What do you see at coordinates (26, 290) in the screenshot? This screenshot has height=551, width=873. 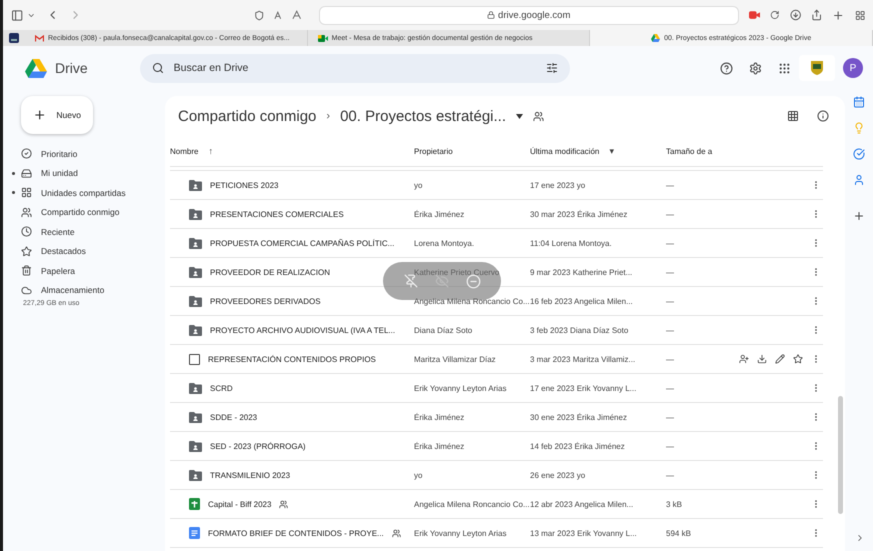 I see `cloud-icon` at bounding box center [26, 290].